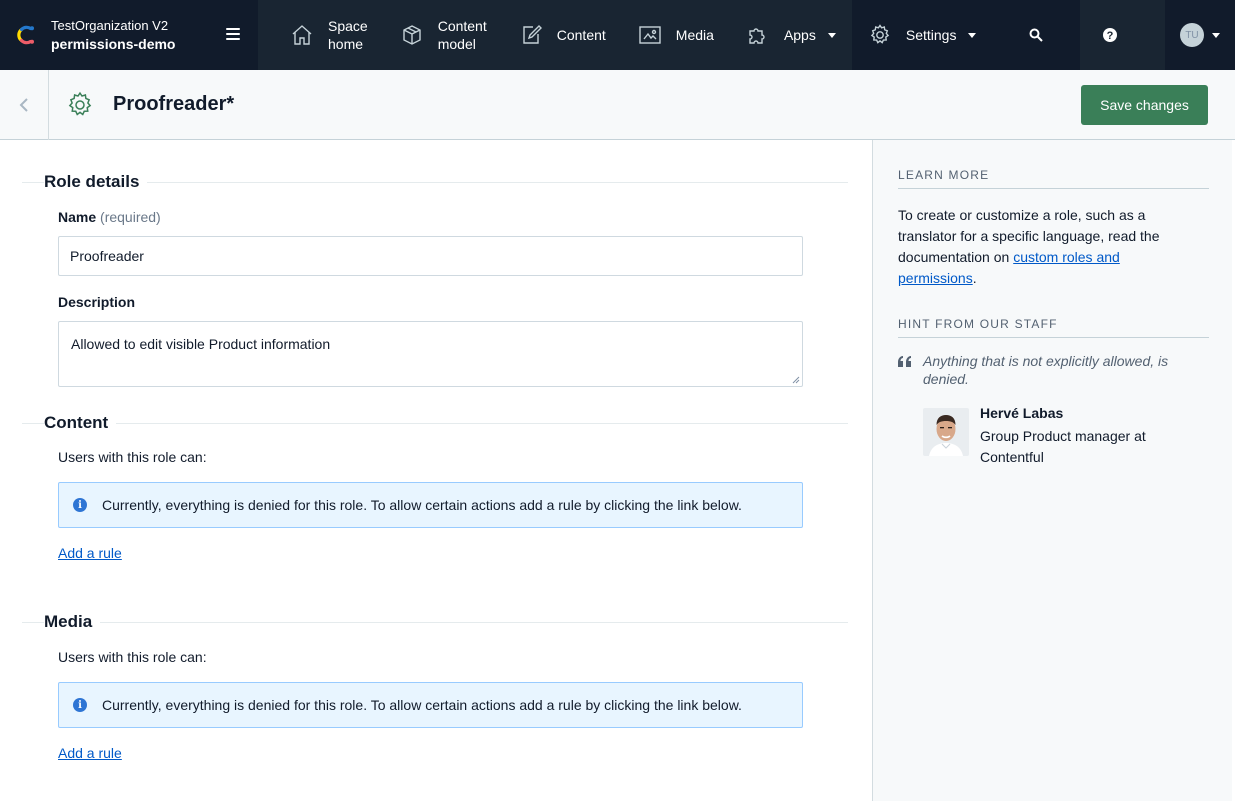 The image size is (1235, 801). I want to click on nav-settings-label: Settings, so click(931, 35).